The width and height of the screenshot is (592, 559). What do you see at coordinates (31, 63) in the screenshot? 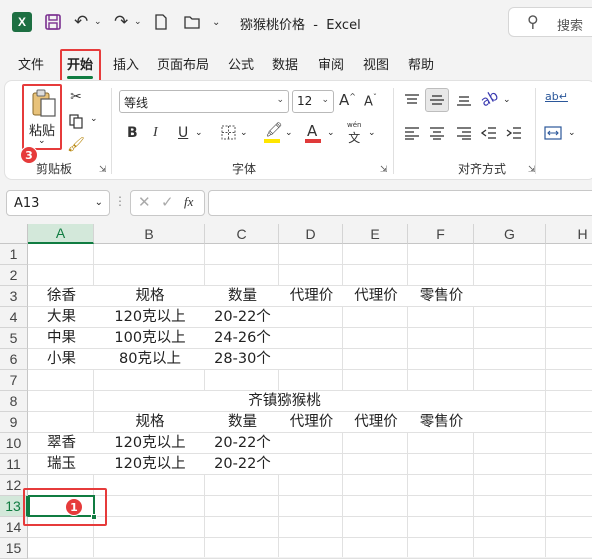
I see `tab-file: 文件` at bounding box center [31, 63].